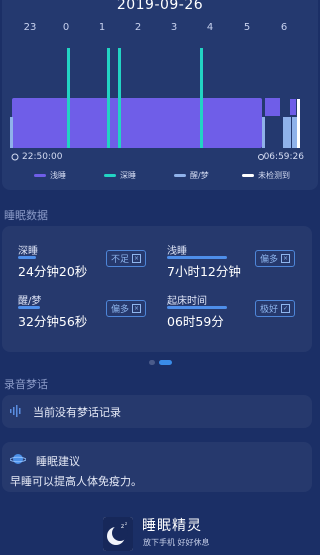 Image resolution: width=320 pixels, height=555 pixels. What do you see at coordinates (172, 526) in the screenshot?
I see `app-name: 睡眠精灵` at bounding box center [172, 526].